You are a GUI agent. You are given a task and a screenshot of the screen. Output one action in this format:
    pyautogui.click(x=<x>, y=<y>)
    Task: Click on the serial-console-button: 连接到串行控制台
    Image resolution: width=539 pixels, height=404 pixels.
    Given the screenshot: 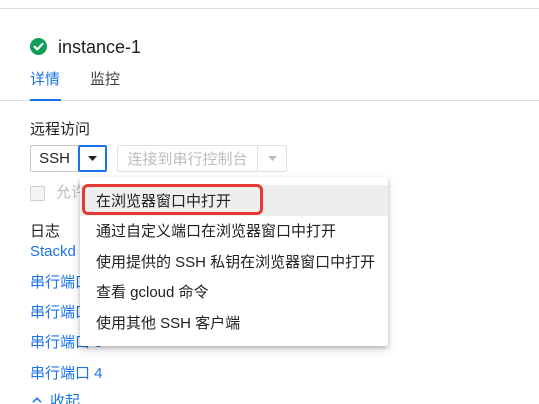 What is the action you would take?
    pyautogui.click(x=187, y=158)
    